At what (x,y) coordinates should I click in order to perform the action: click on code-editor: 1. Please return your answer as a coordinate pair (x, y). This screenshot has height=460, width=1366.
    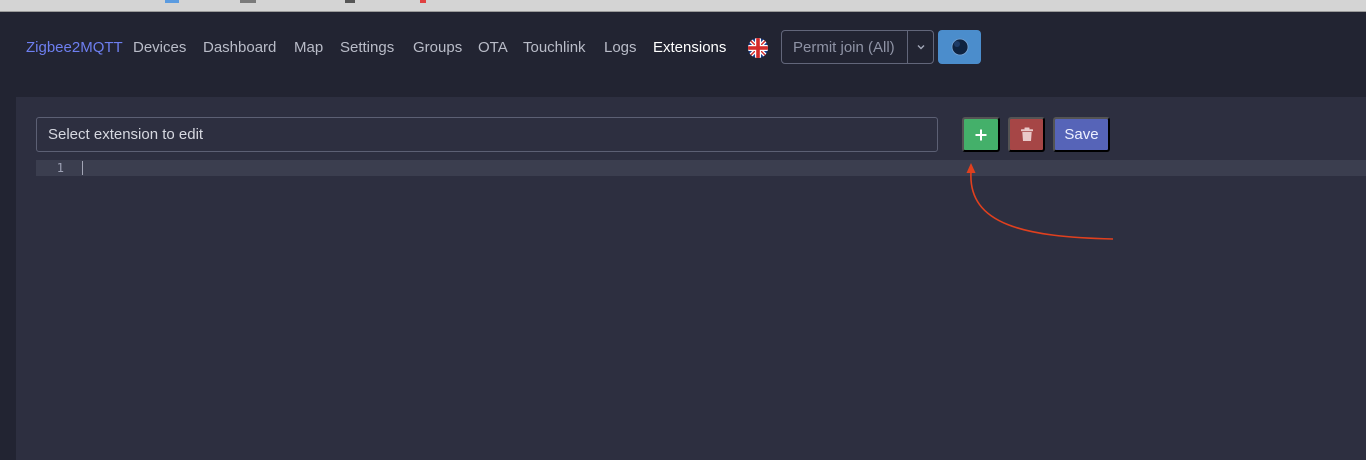
    Looking at the image, I should click on (701, 168).